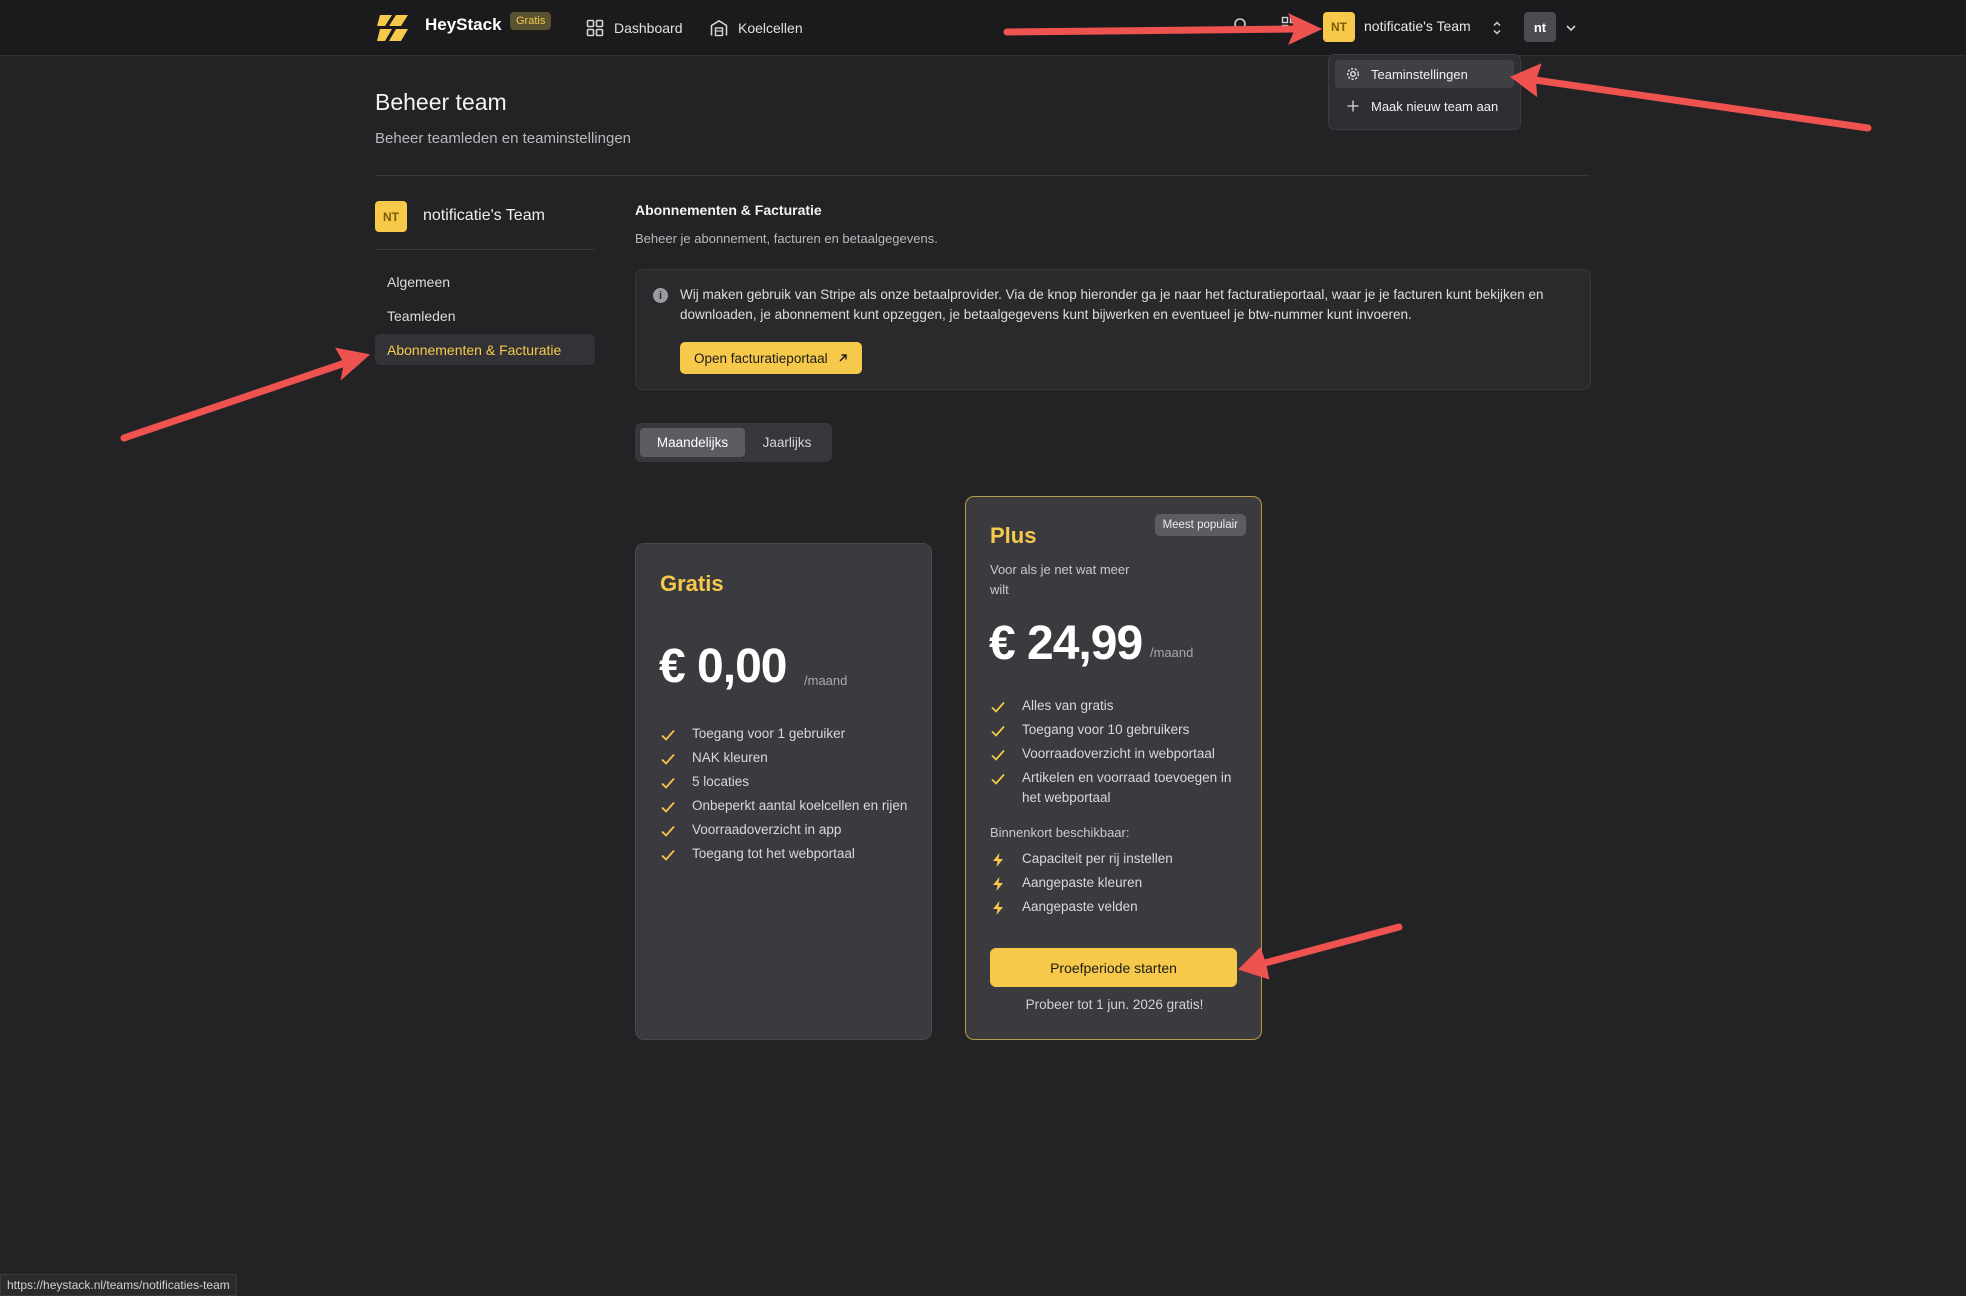 The width and height of the screenshot is (1966, 1296). What do you see at coordinates (1115, 730) in the screenshot?
I see `feature-item: Toegang voor 10 gebruikers` at bounding box center [1115, 730].